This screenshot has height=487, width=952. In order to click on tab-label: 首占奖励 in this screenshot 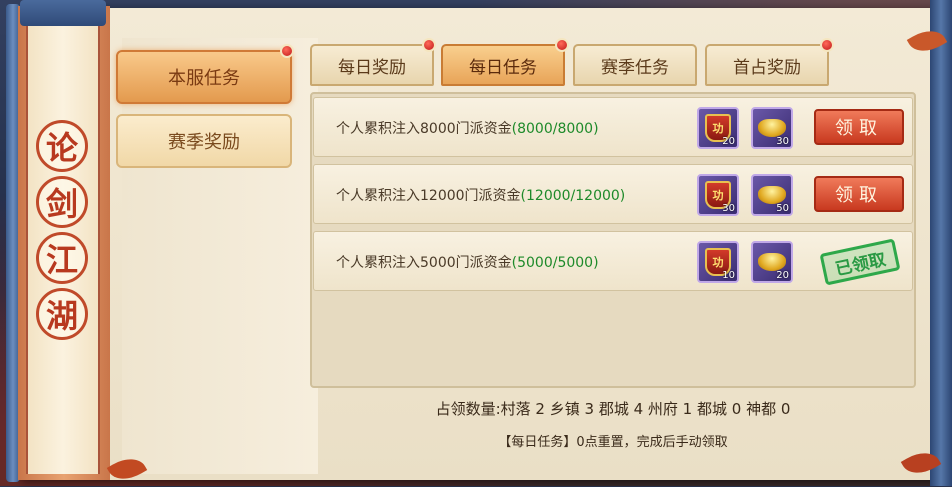, I will do `click(767, 67)`.